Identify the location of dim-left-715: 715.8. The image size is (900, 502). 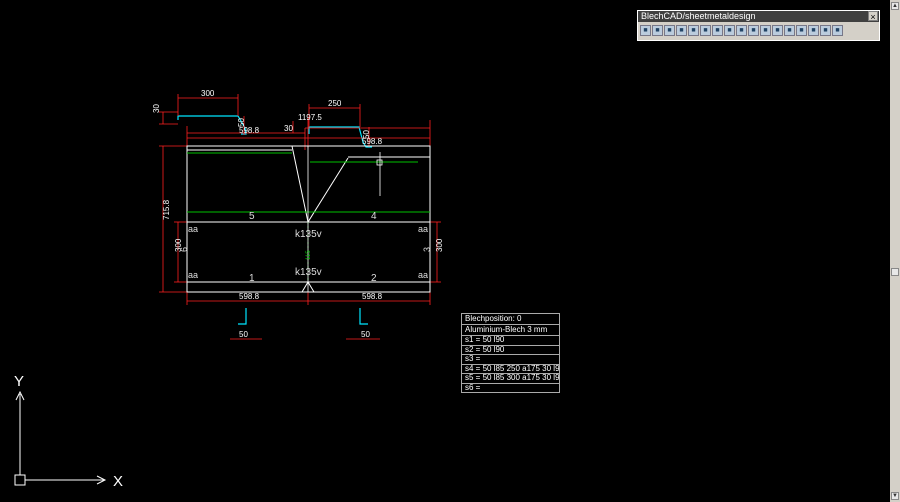
(166, 209).